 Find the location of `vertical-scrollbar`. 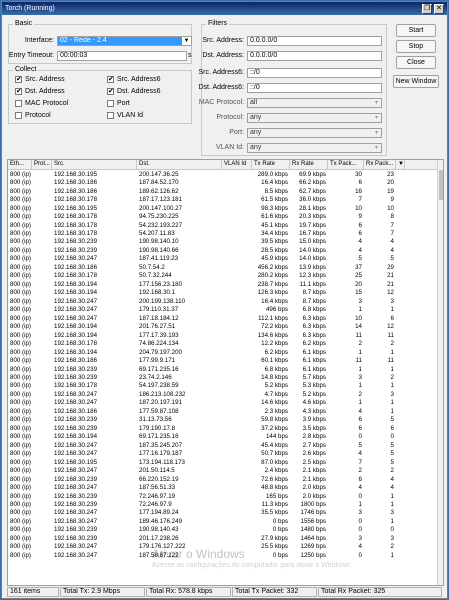

vertical-scrollbar is located at coordinates (440, 372).